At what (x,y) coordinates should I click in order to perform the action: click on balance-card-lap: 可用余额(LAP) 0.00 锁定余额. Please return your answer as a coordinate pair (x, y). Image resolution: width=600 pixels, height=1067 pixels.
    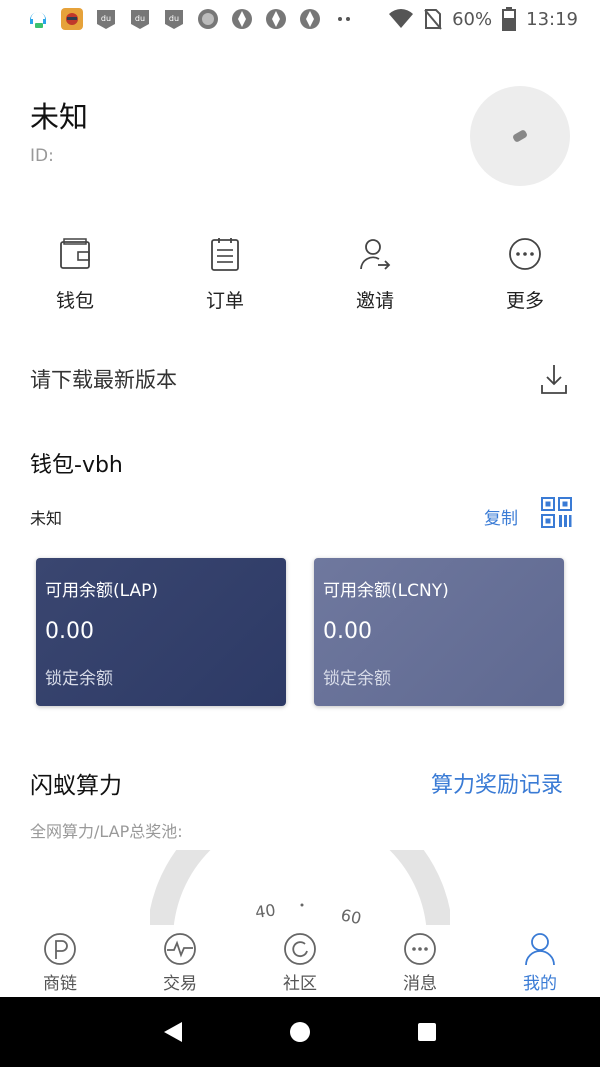
    Looking at the image, I should click on (161, 632).